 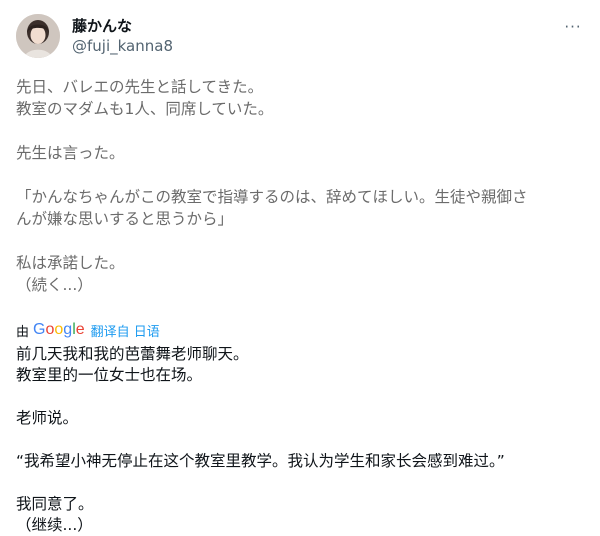 I want to click on original-line: （続く...）, so click(x=54, y=285).